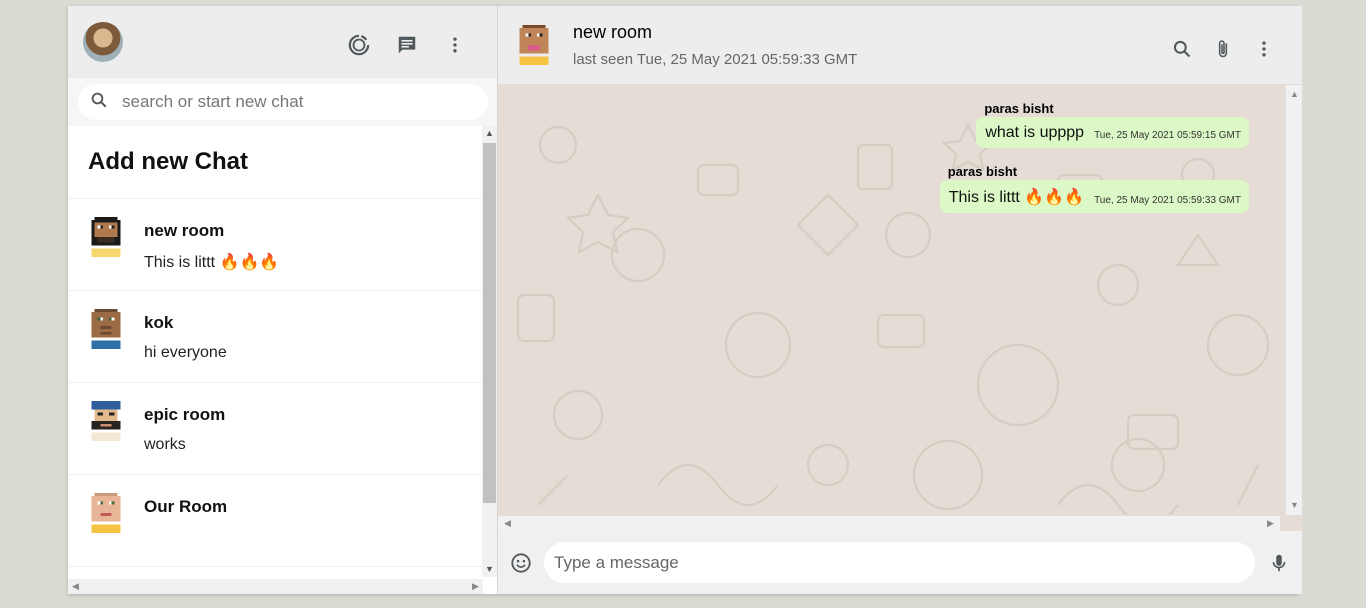 Image resolution: width=1366 pixels, height=608 pixels. What do you see at coordinates (275, 429) in the screenshot?
I see `chat-item-epic-room: epic room works` at bounding box center [275, 429].